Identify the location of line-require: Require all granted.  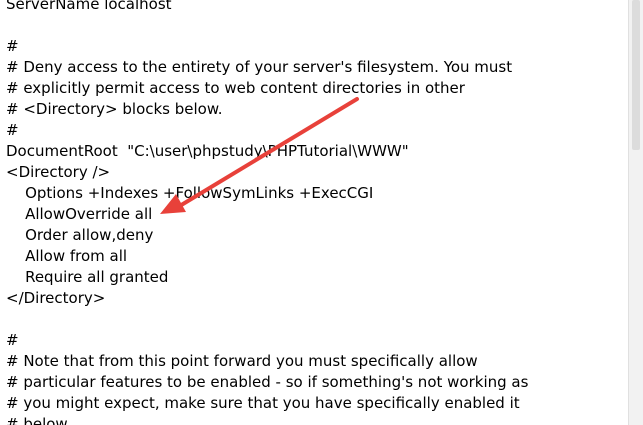
(87, 277).